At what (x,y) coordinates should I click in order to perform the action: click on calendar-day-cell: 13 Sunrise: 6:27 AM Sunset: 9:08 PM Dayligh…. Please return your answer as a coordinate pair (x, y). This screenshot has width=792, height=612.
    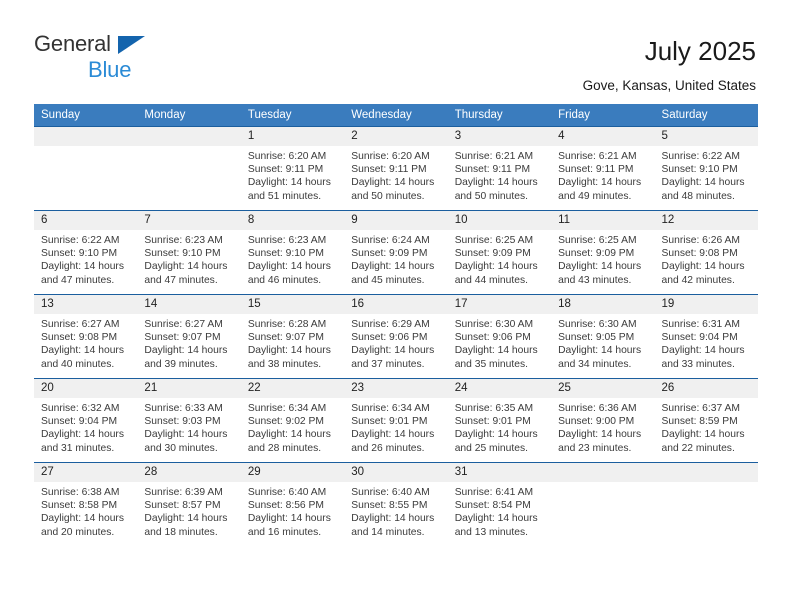
    Looking at the image, I should click on (86, 336).